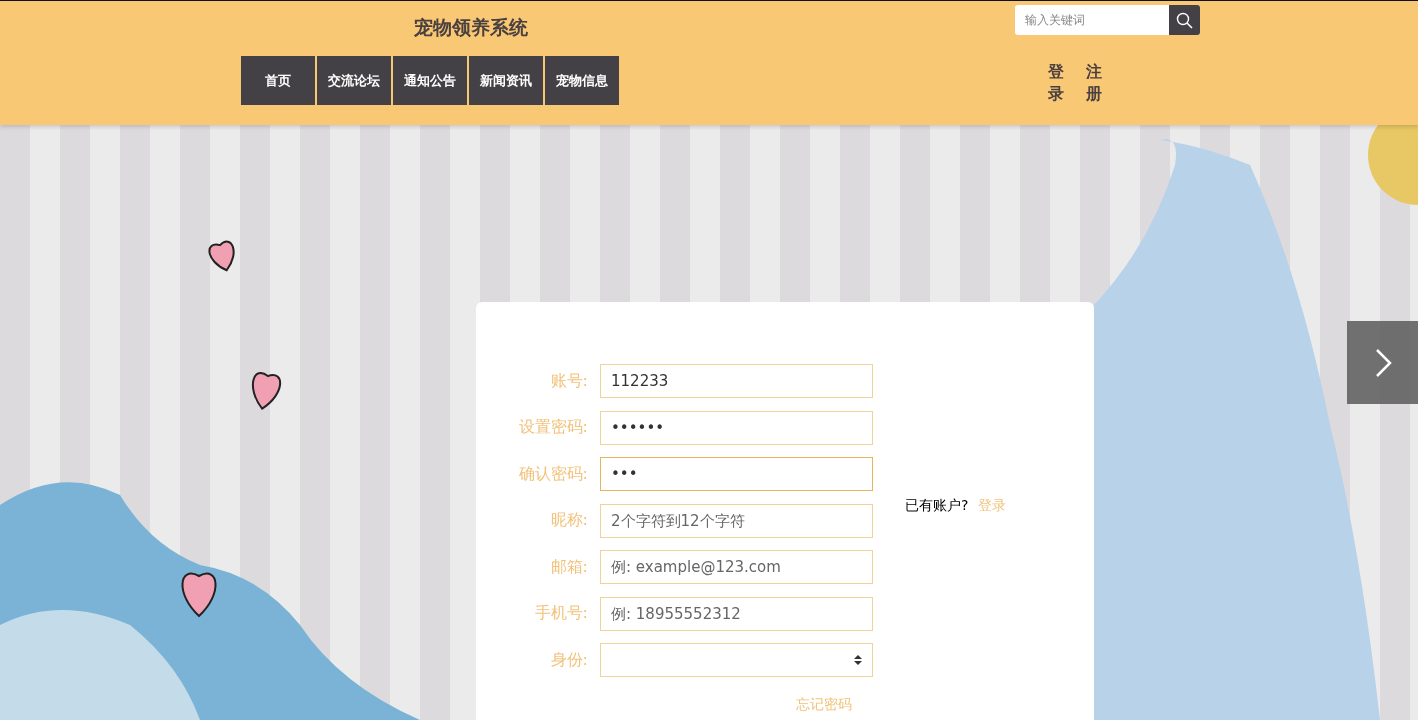 This screenshot has height=720, width=1418. I want to click on search-button, so click(1184, 20).